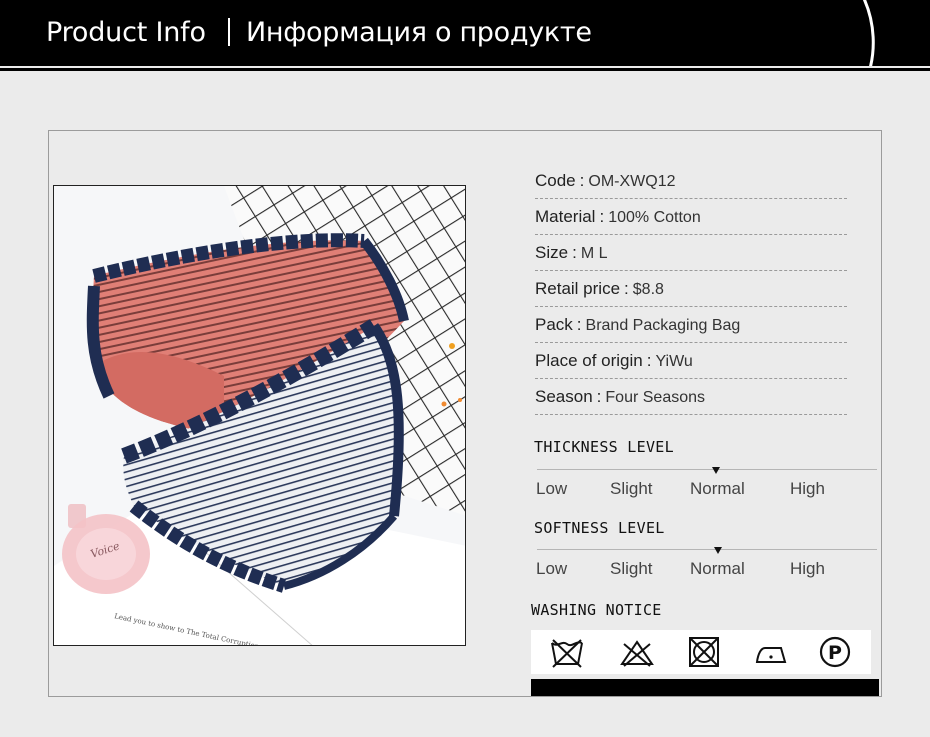 The width and height of the screenshot is (930, 737). I want to click on spec-label: Material, so click(565, 216).